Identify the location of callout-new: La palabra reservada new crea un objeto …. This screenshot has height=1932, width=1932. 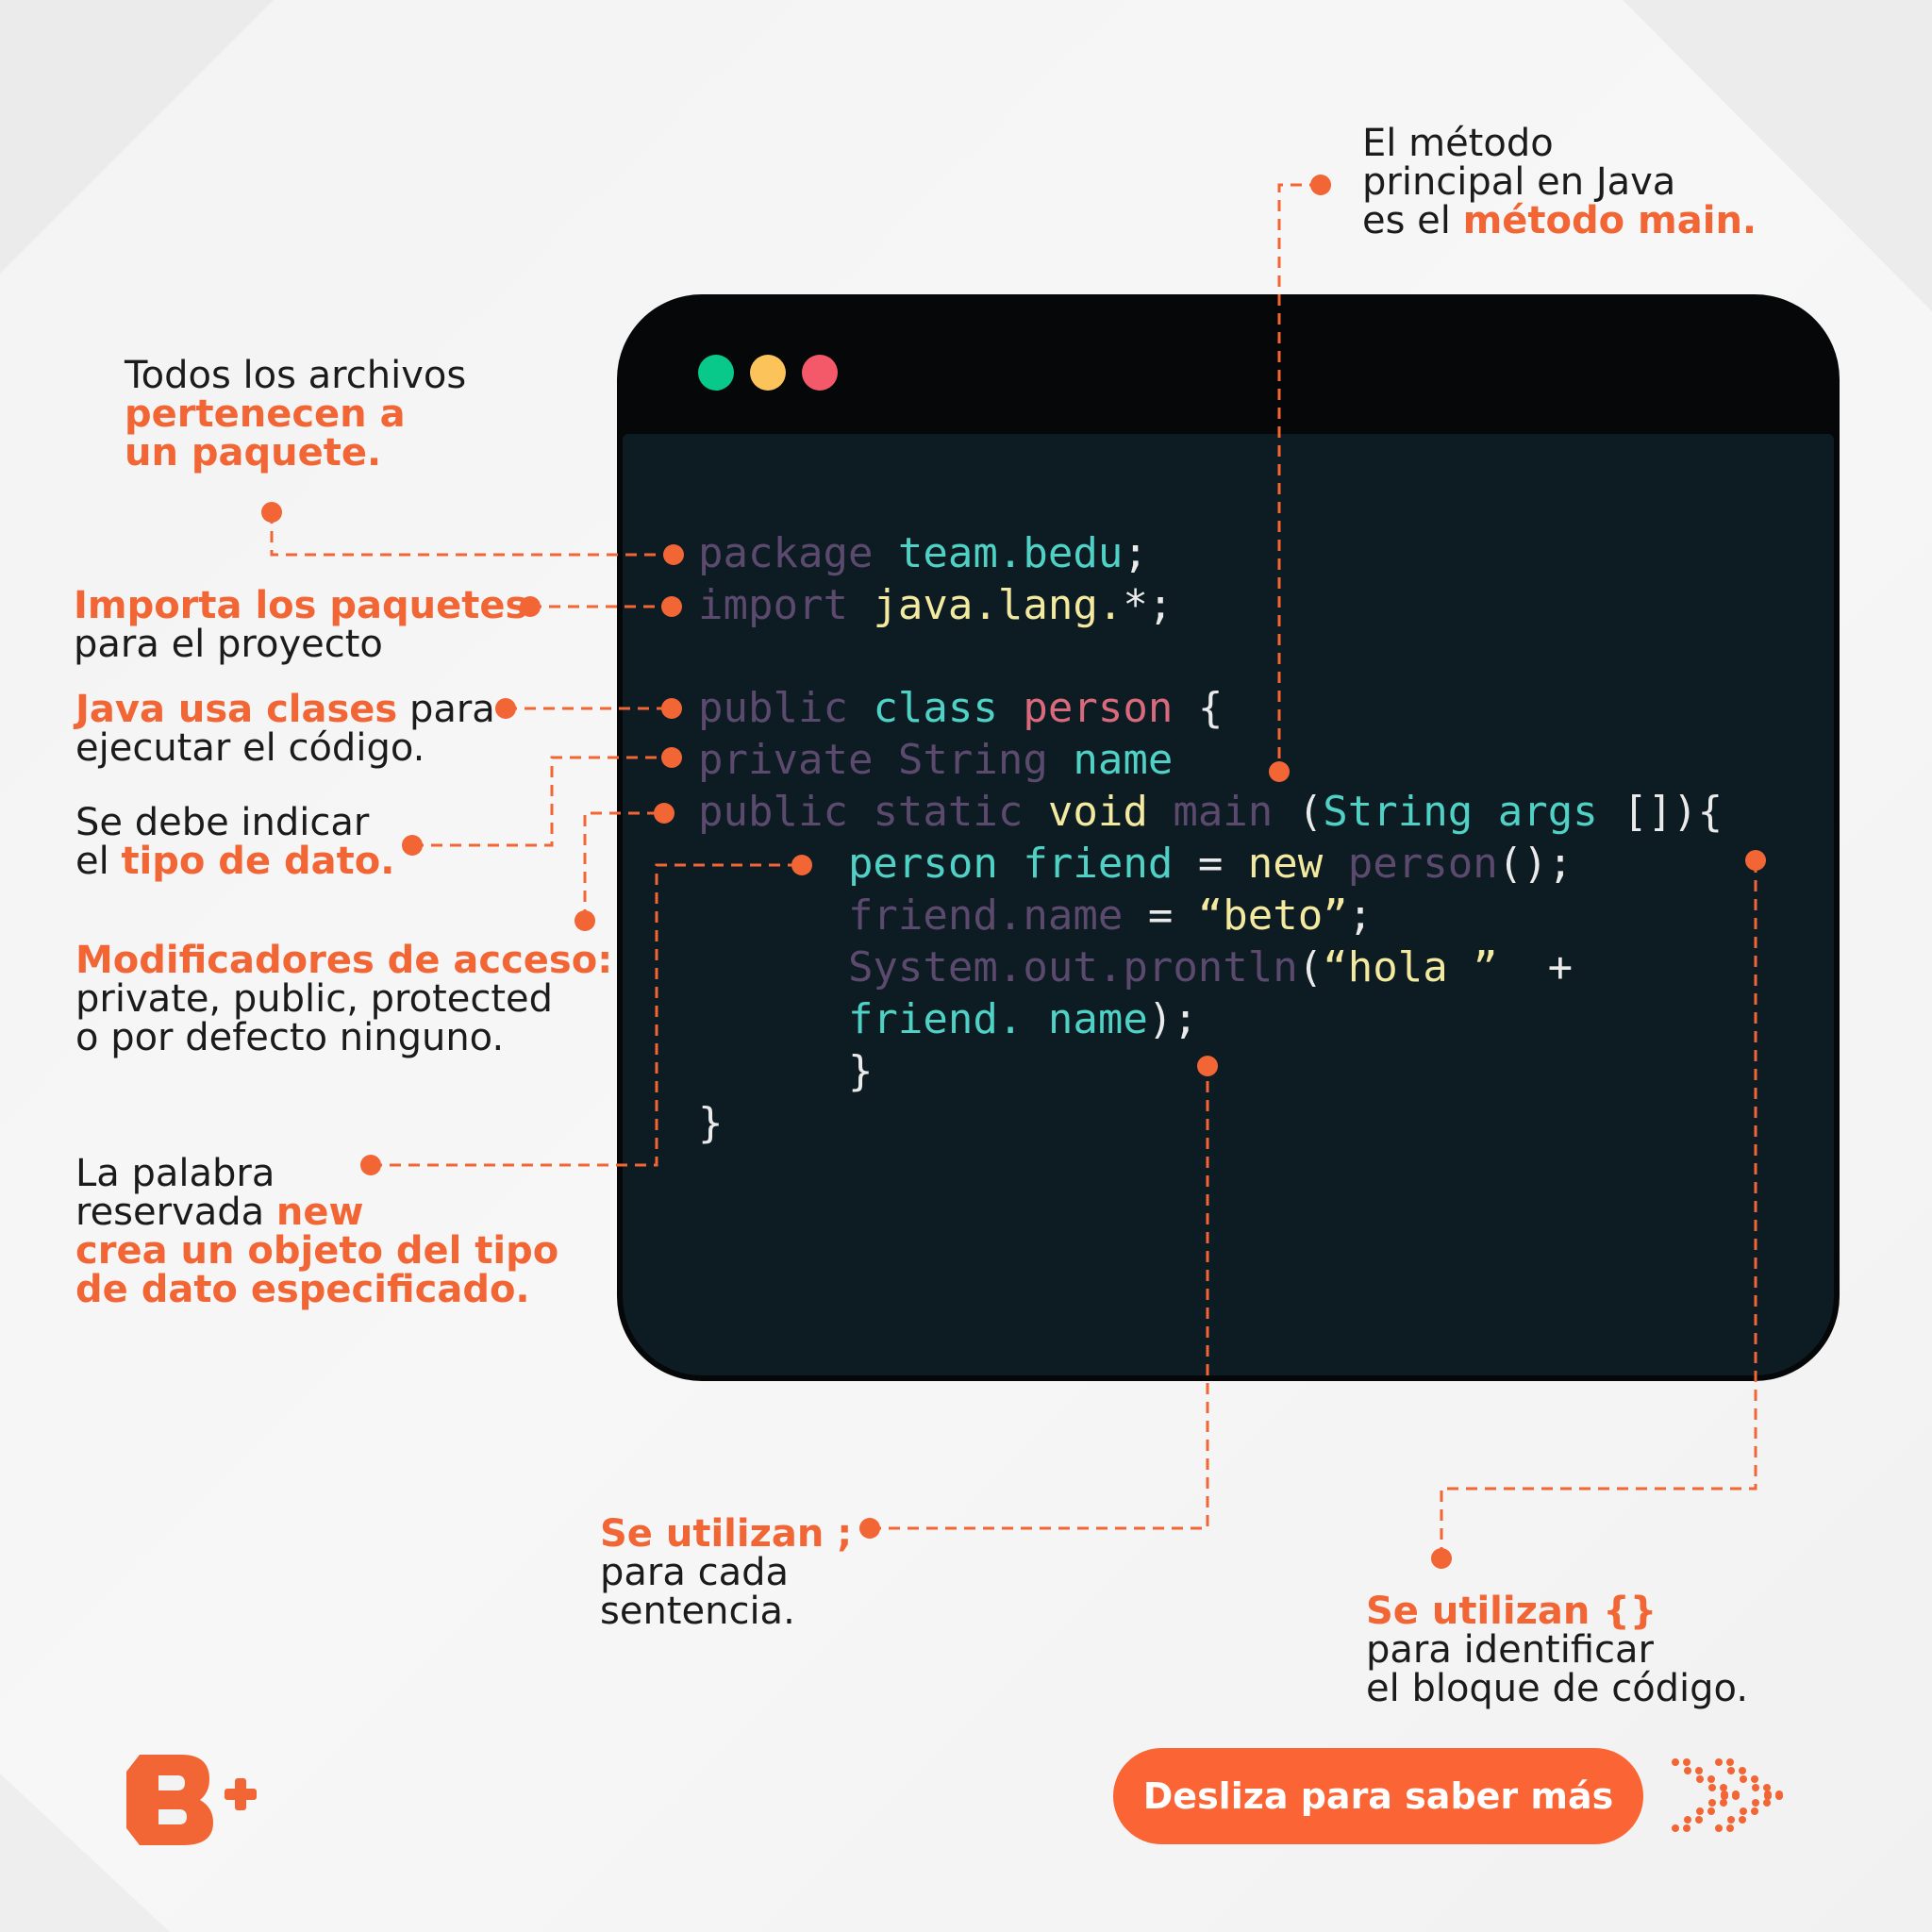
(317, 1232).